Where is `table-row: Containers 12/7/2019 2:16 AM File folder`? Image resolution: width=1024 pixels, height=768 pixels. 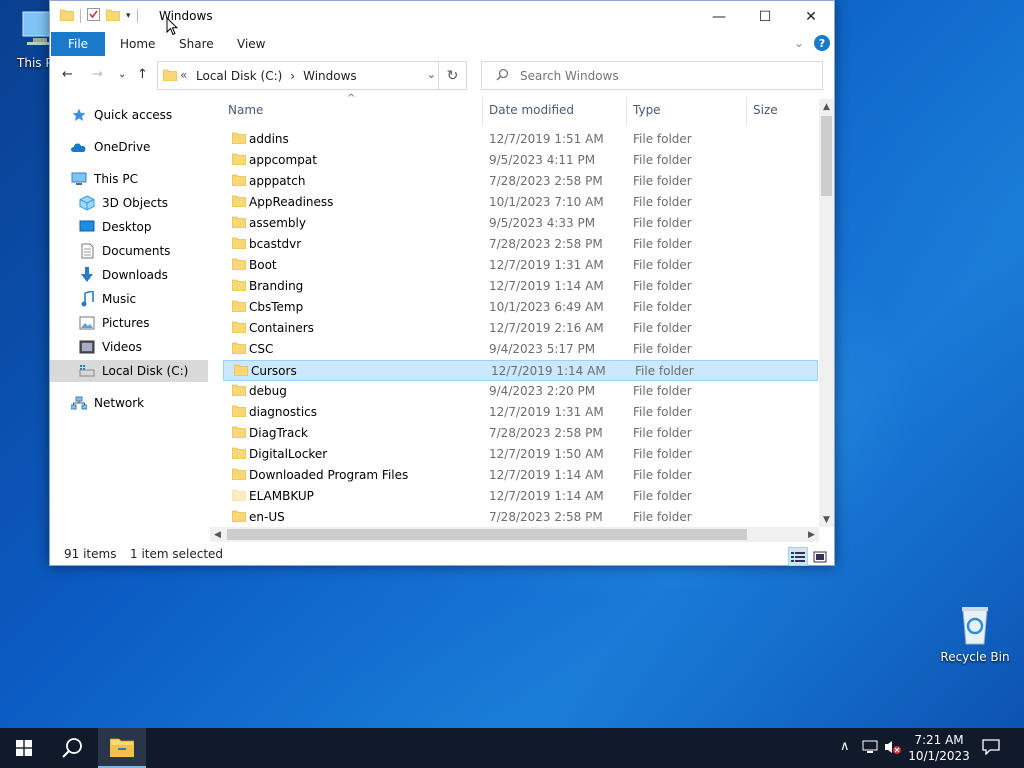 table-row: Containers 12/7/2019 2:16 AM File folder is located at coordinates (520, 328).